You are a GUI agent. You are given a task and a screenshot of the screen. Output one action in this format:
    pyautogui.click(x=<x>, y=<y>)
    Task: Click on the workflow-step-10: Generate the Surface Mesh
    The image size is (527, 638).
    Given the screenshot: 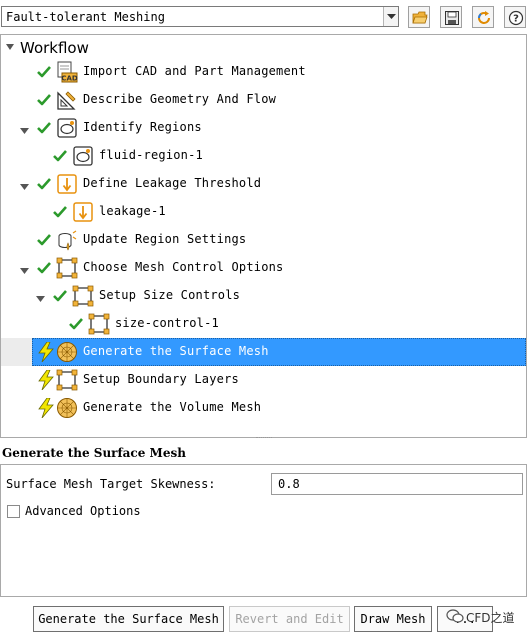 What is the action you would take?
    pyautogui.click(x=263, y=352)
    